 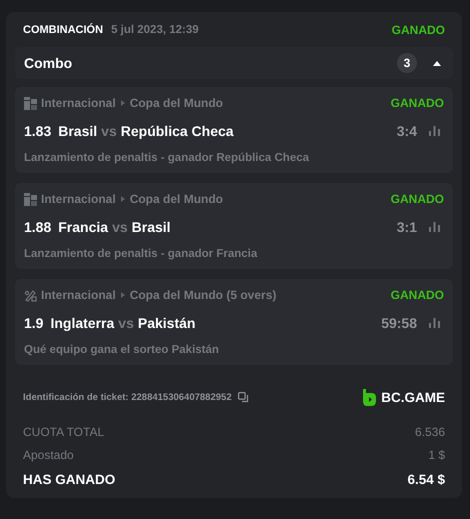 I want to click on odds-value: 1.83, so click(x=38, y=131).